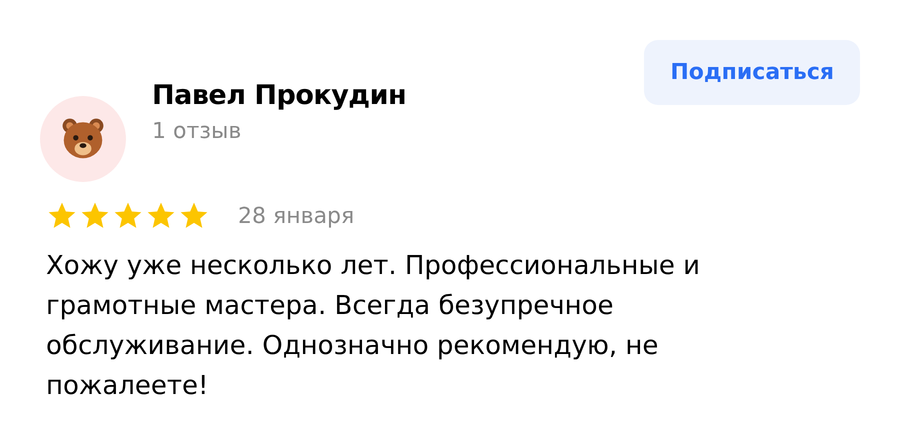  What do you see at coordinates (279, 95) in the screenshot?
I see `author-name: Павел Прокудин` at bounding box center [279, 95].